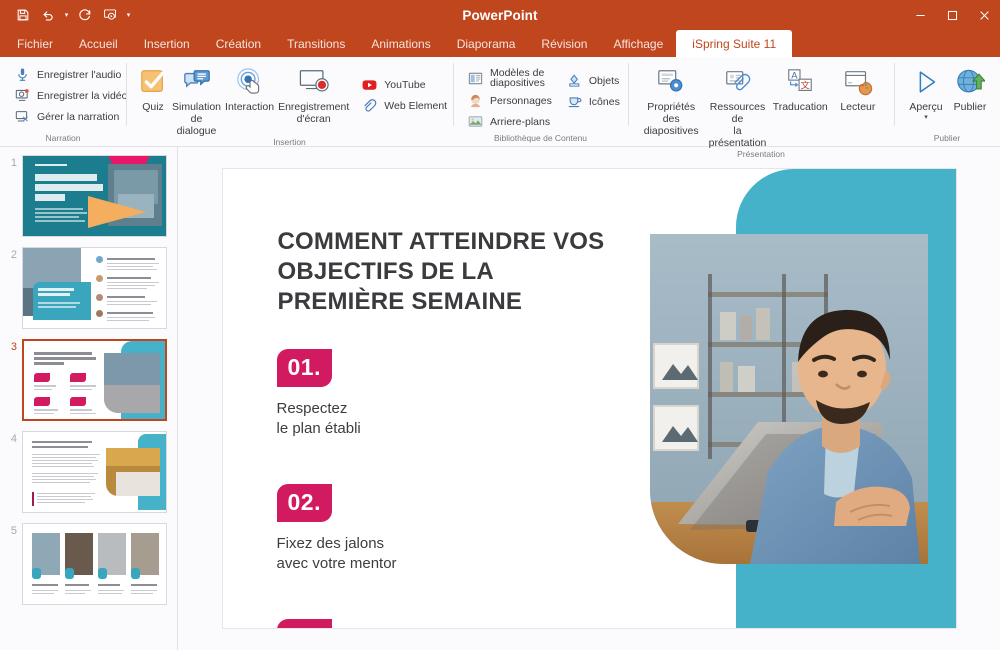 The width and height of the screenshot is (1000, 650). I want to click on save-icon, so click(23, 15).